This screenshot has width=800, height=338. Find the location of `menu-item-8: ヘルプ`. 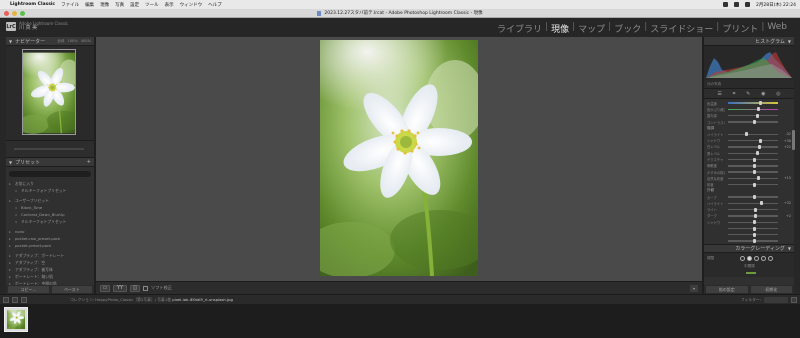

menu-item-8: ヘルプ is located at coordinates (215, 5).